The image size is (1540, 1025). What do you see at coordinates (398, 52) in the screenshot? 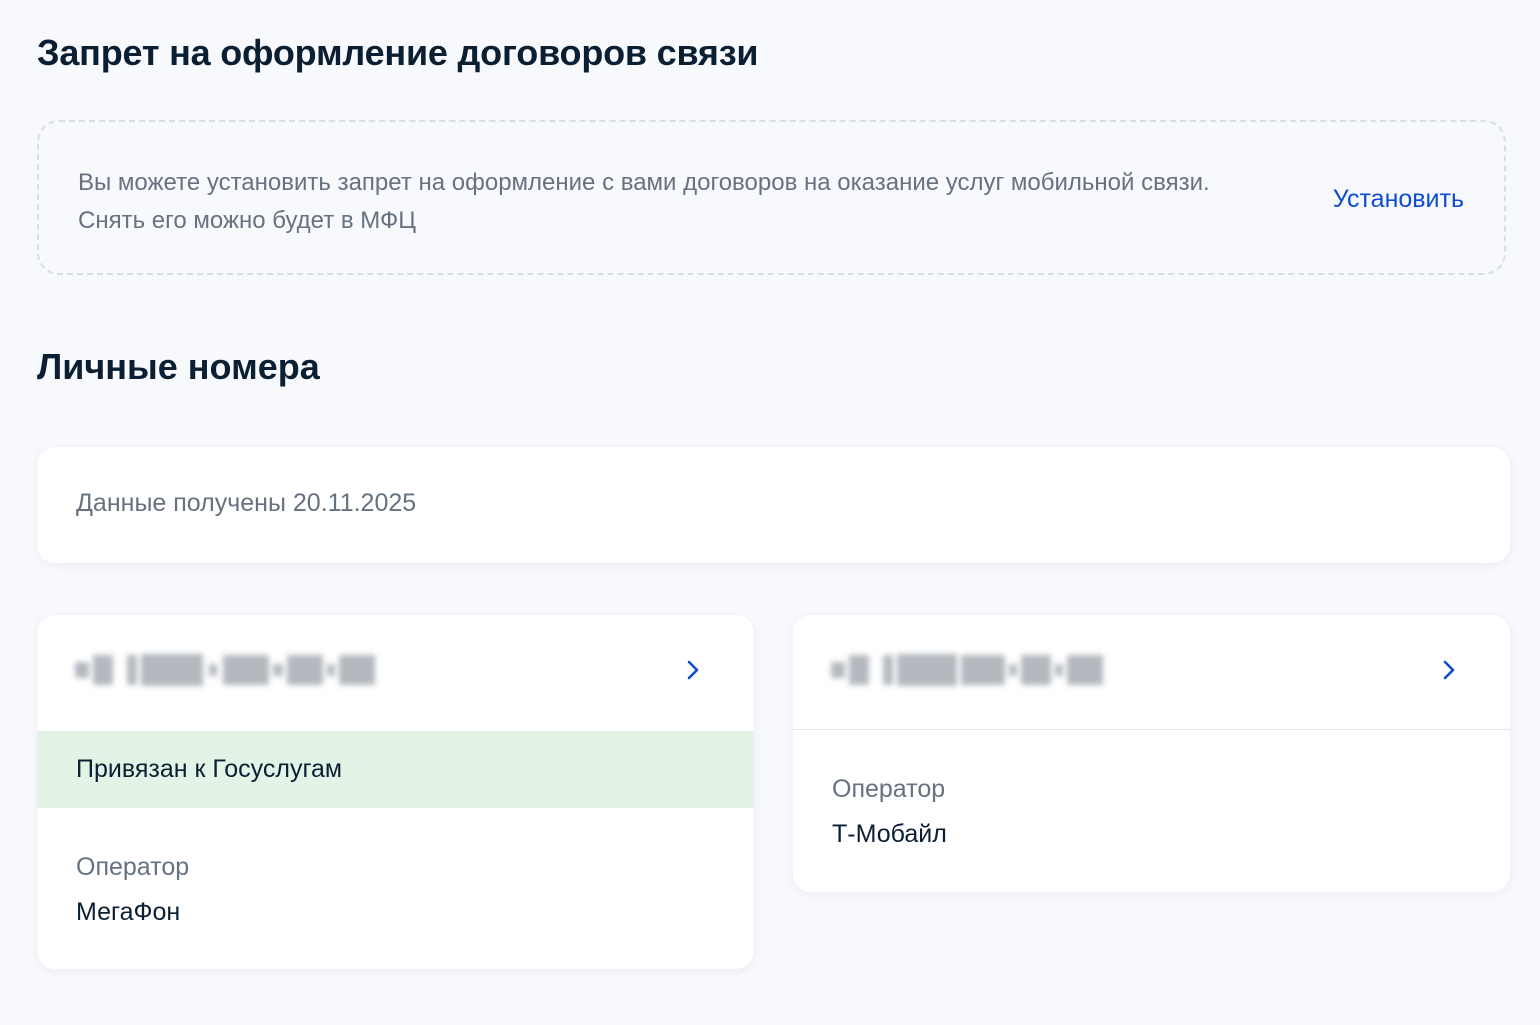
I see `ban-section-title: Запрет на оформление договоров связи` at bounding box center [398, 52].